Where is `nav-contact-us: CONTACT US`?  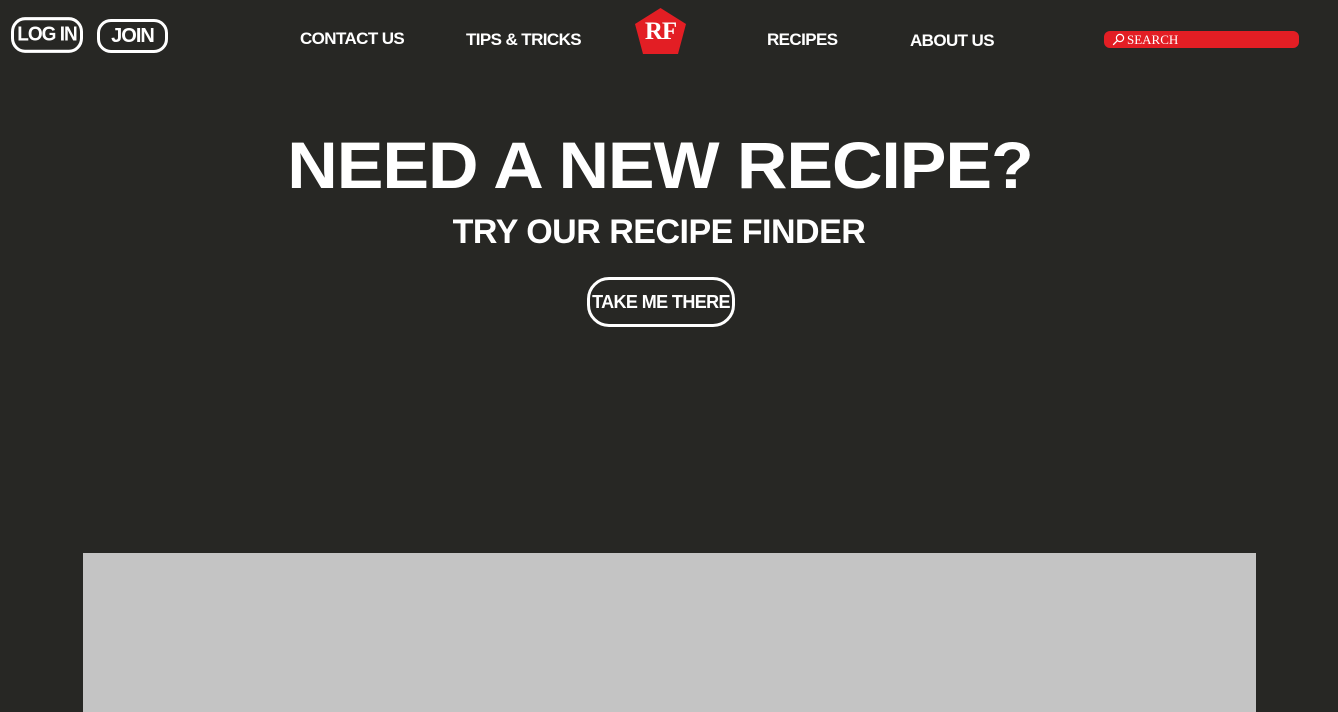
nav-contact-us: CONTACT US is located at coordinates (352, 39).